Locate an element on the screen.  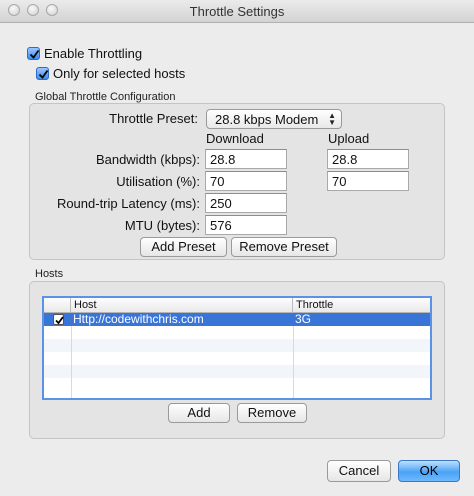
remove-preset-button: Remove Preset is located at coordinates (284, 247).